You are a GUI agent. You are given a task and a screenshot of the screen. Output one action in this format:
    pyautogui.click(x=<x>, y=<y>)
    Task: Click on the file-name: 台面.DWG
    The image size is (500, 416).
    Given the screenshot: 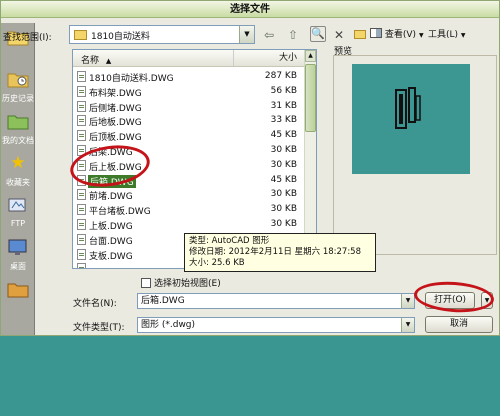 What is the action you would take?
    pyautogui.click(x=111, y=241)
    